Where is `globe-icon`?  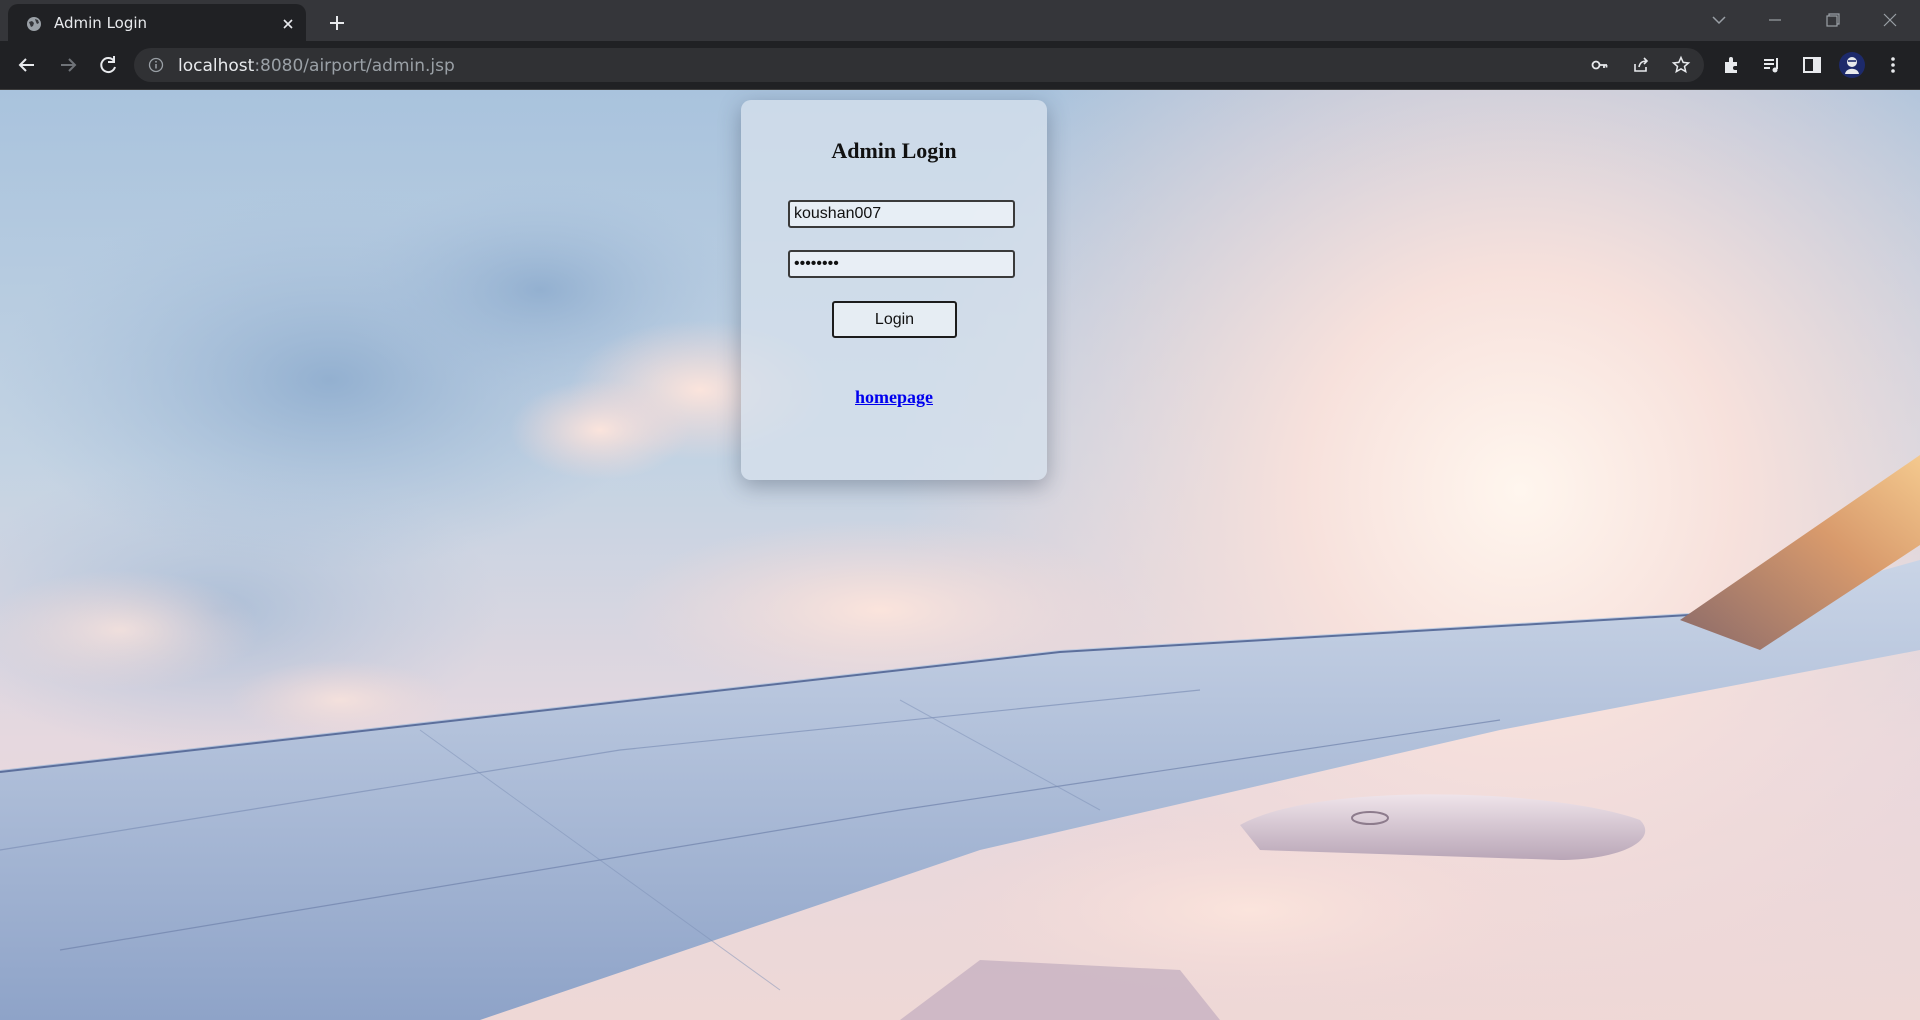 globe-icon is located at coordinates (34, 24).